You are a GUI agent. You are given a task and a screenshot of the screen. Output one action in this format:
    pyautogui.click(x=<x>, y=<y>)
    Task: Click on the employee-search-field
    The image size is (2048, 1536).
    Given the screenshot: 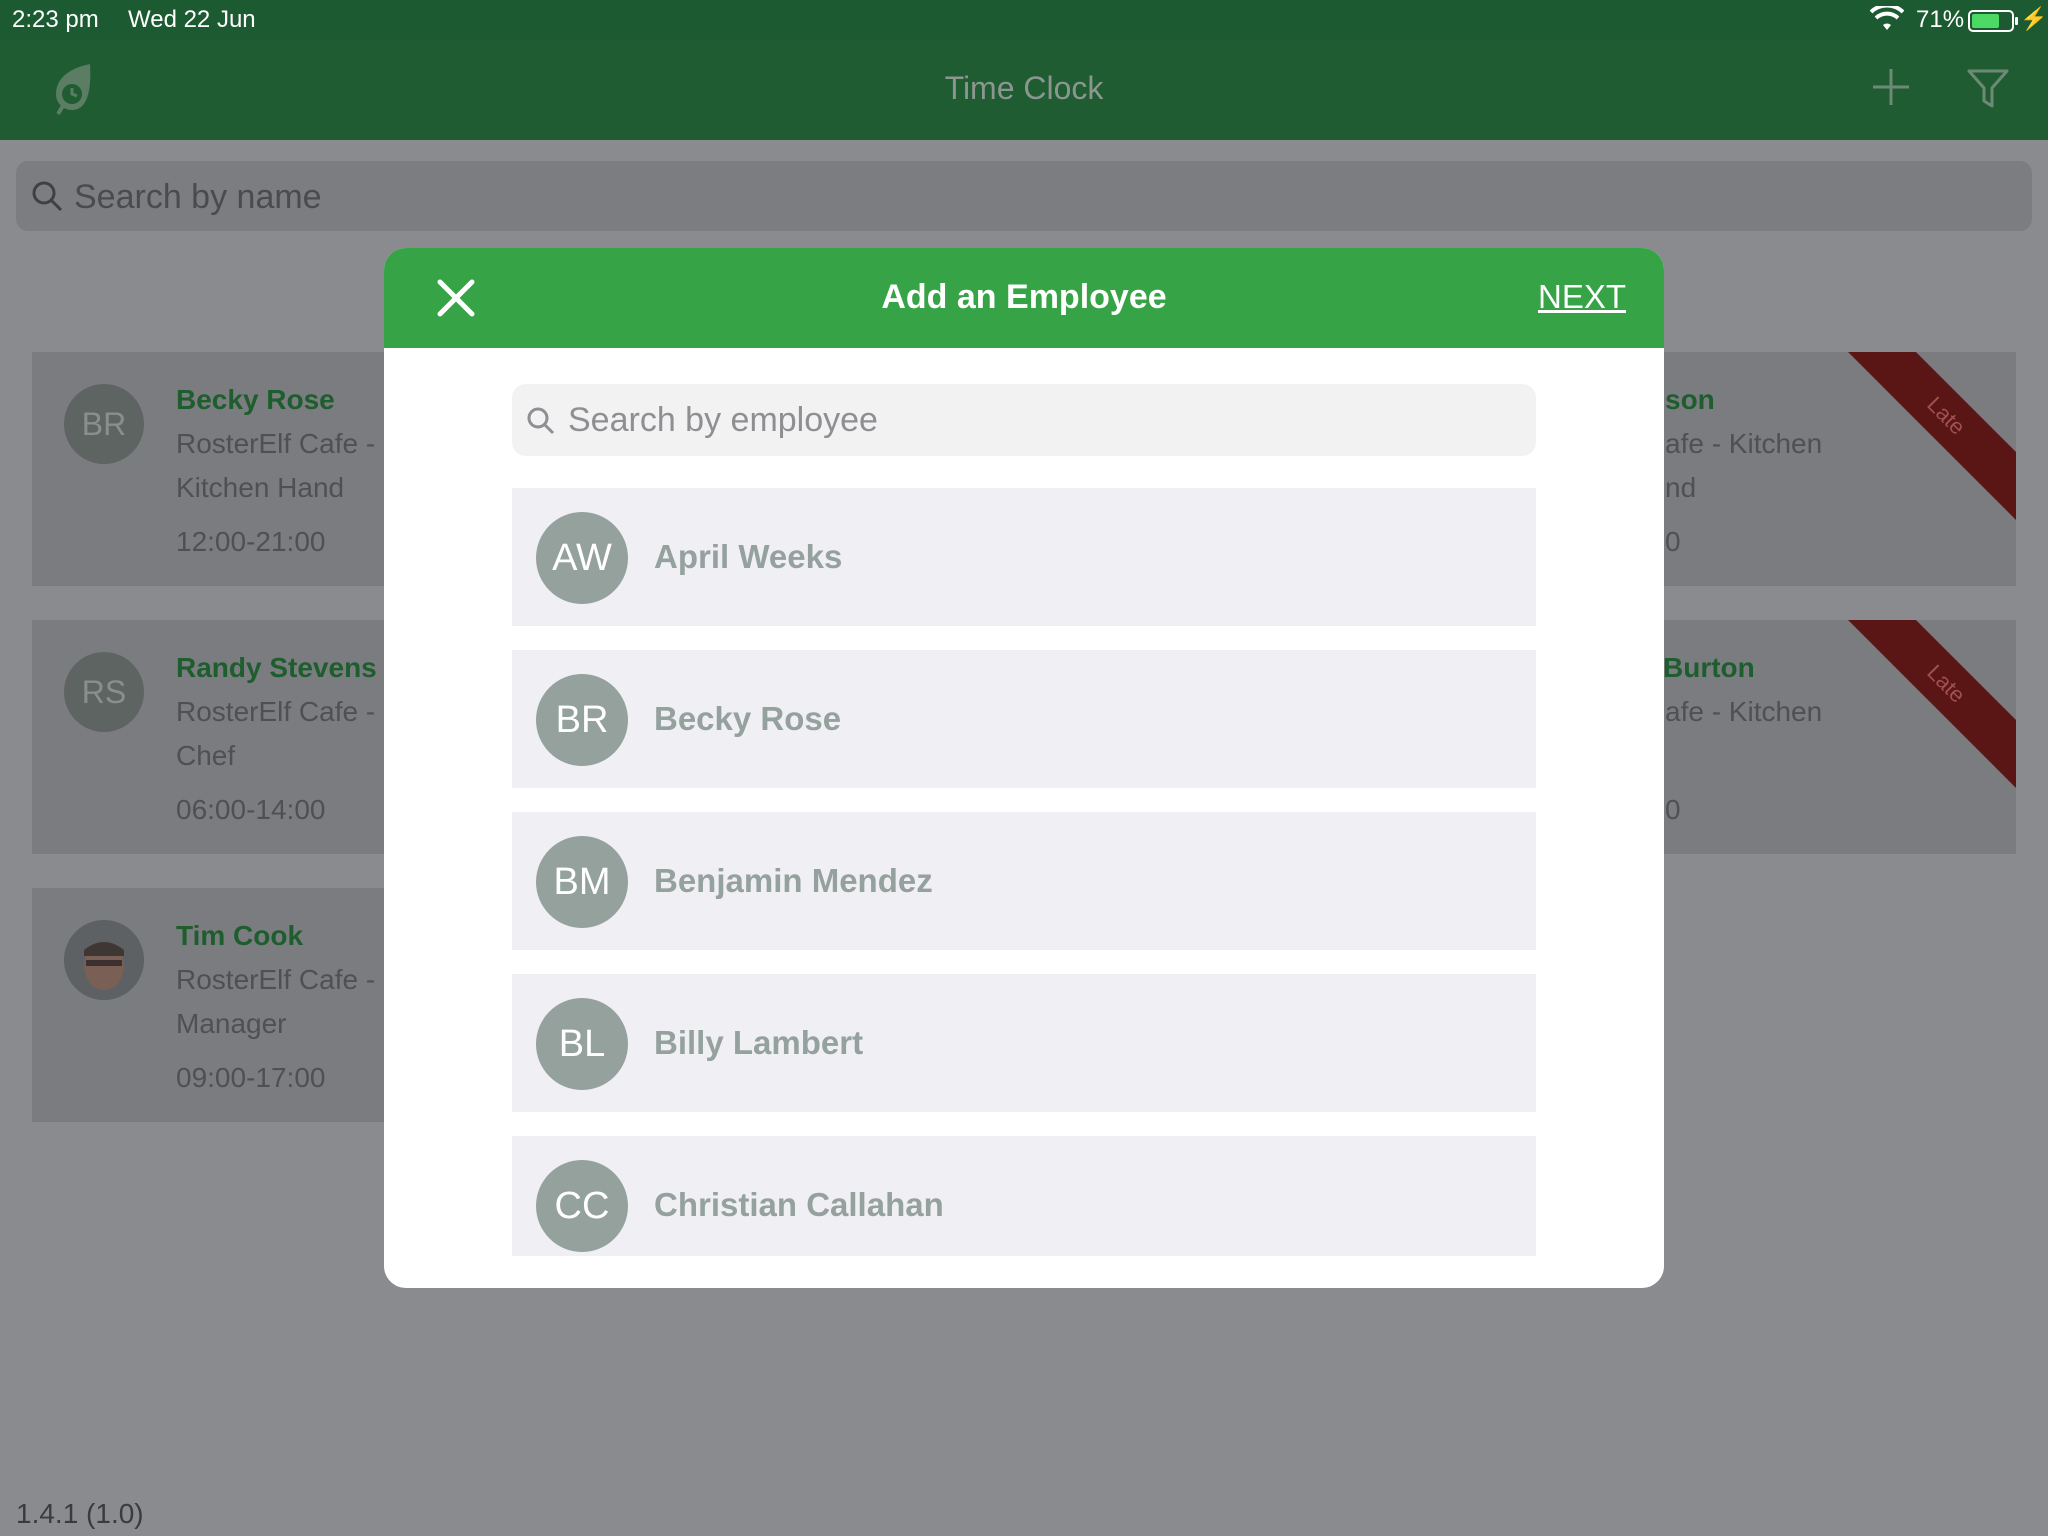 What is the action you would take?
    pyautogui.click(x=1024, y=420)
    